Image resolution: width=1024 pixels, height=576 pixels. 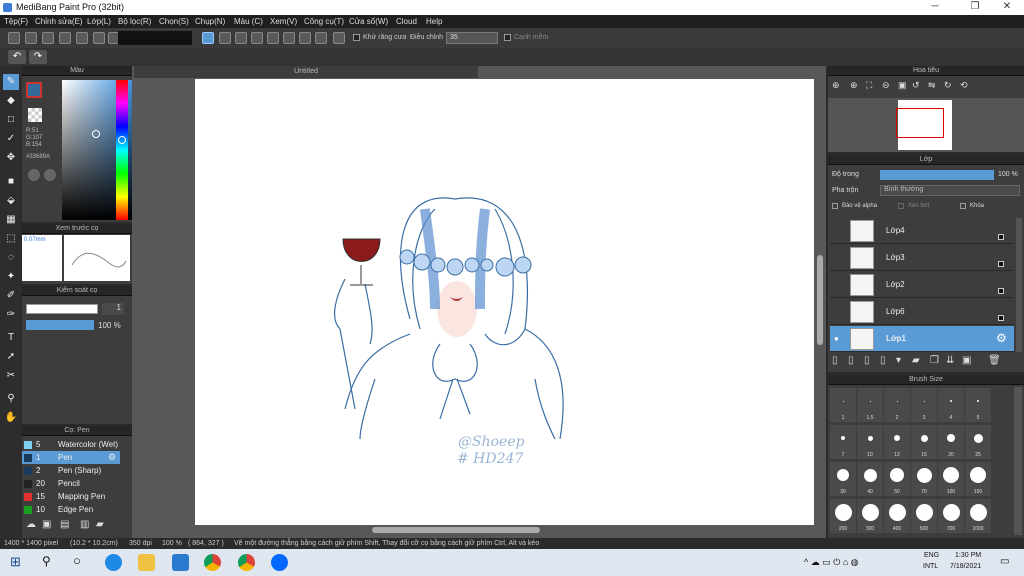 What do you see at coordinates (886, 85) in the screenshot?
I see `zoom-out-icon: ⊖` at bounding box center [886, 85].